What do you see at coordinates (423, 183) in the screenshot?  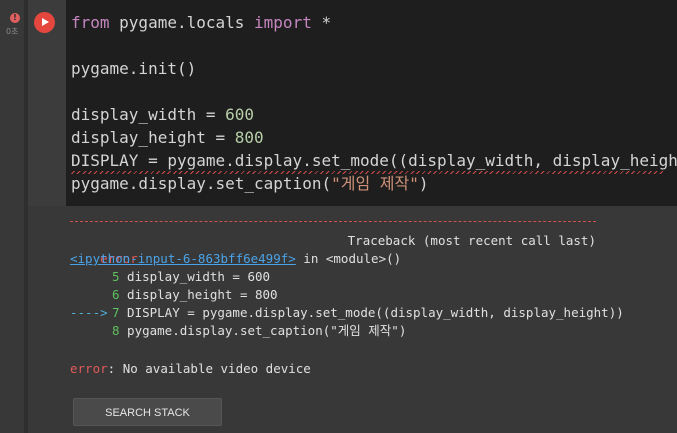 I see `call-suffix: )` at bounding box center [423, 183].